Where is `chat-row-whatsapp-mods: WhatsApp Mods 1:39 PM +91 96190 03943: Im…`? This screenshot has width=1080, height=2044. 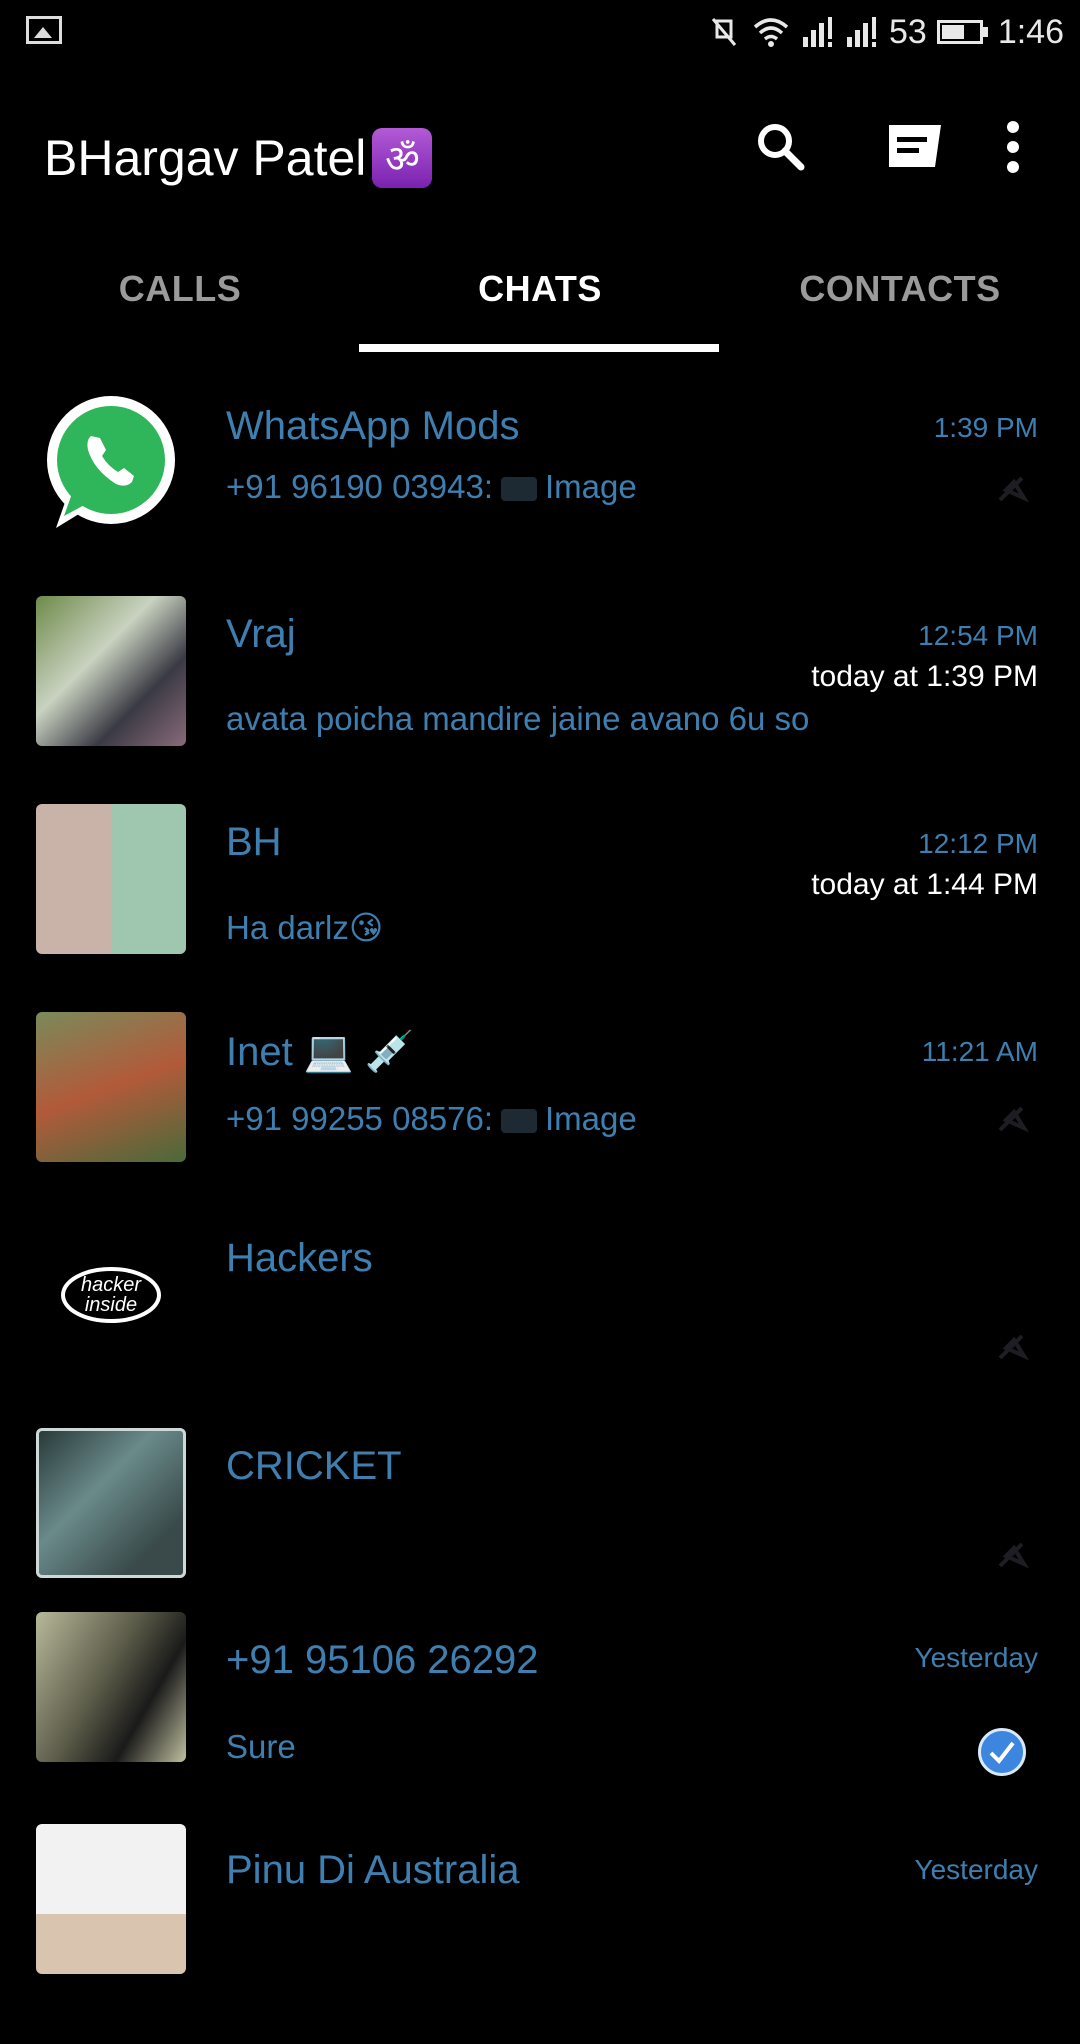
chat-row-whatsapp-mods: WhatsApp Mods 1:39 PM +91 96190 03943: Im… is located at coordinates (540, 484).